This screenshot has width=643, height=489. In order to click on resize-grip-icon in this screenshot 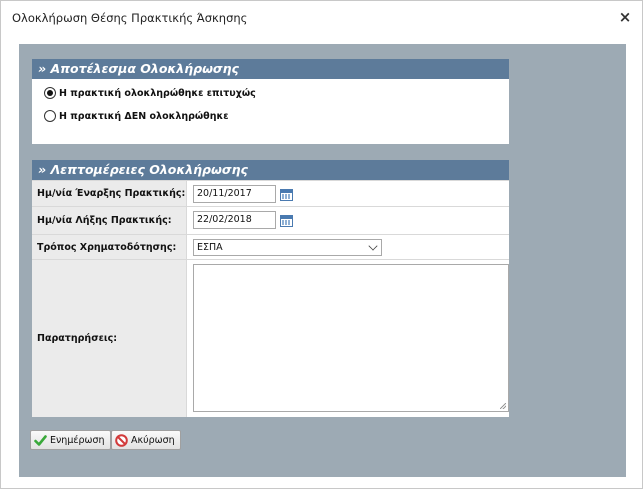, I will do `click(503, 406)`.